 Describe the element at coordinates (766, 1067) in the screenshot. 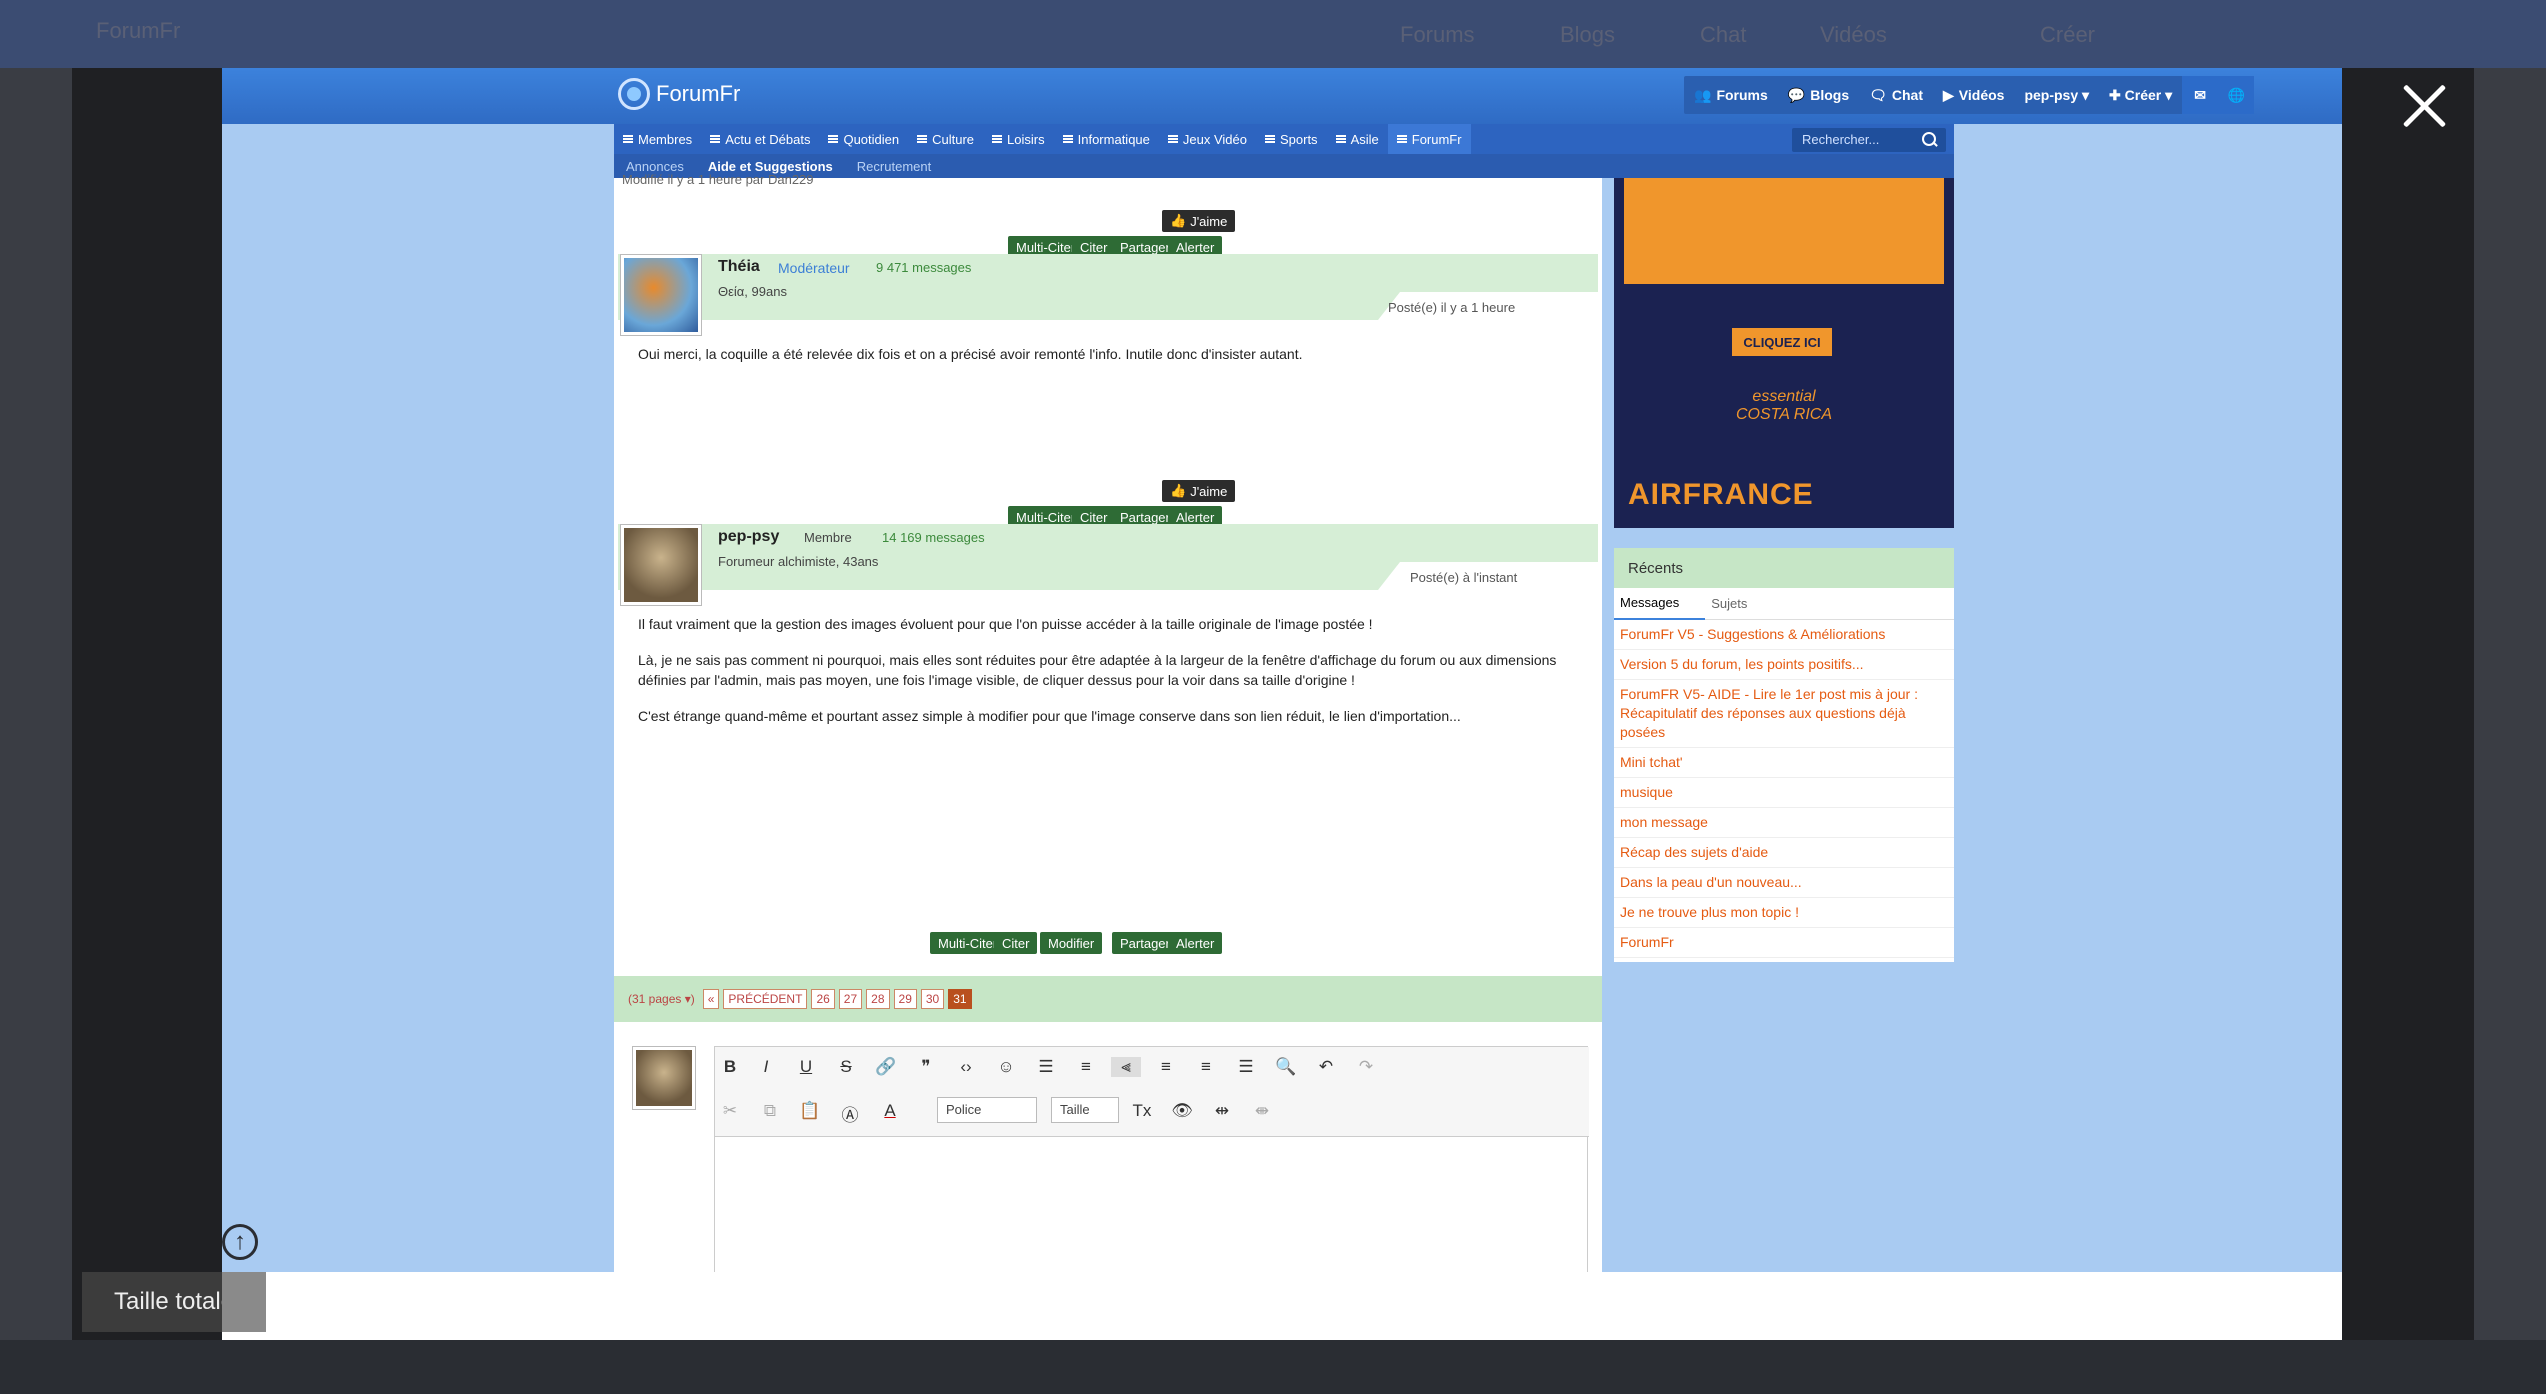

I see `italic-icon: I` at that location.